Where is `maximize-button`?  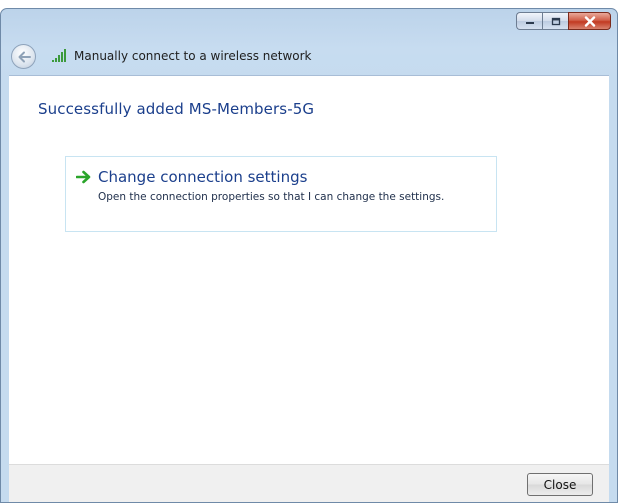 maximize-button is located at coordinates (555, 21).